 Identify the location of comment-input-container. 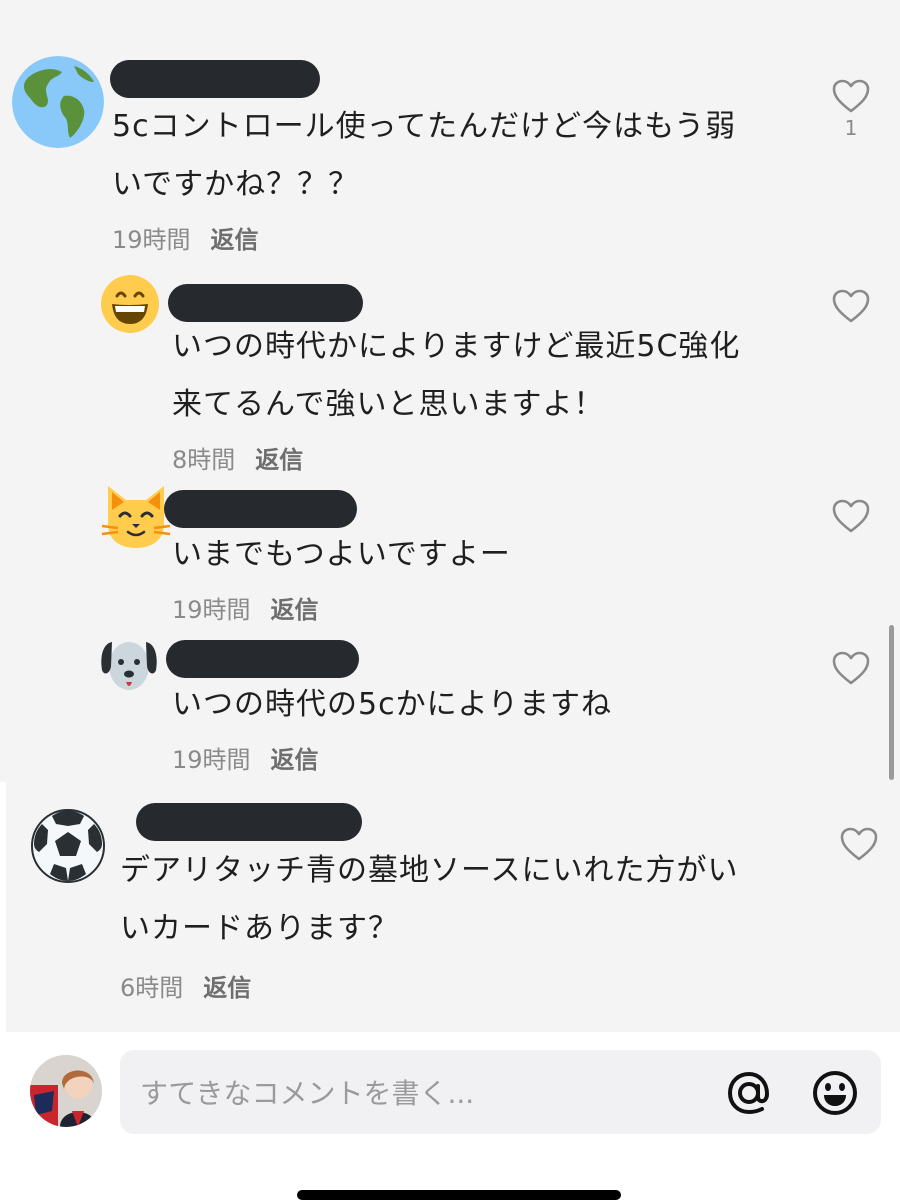
(500, 1093).